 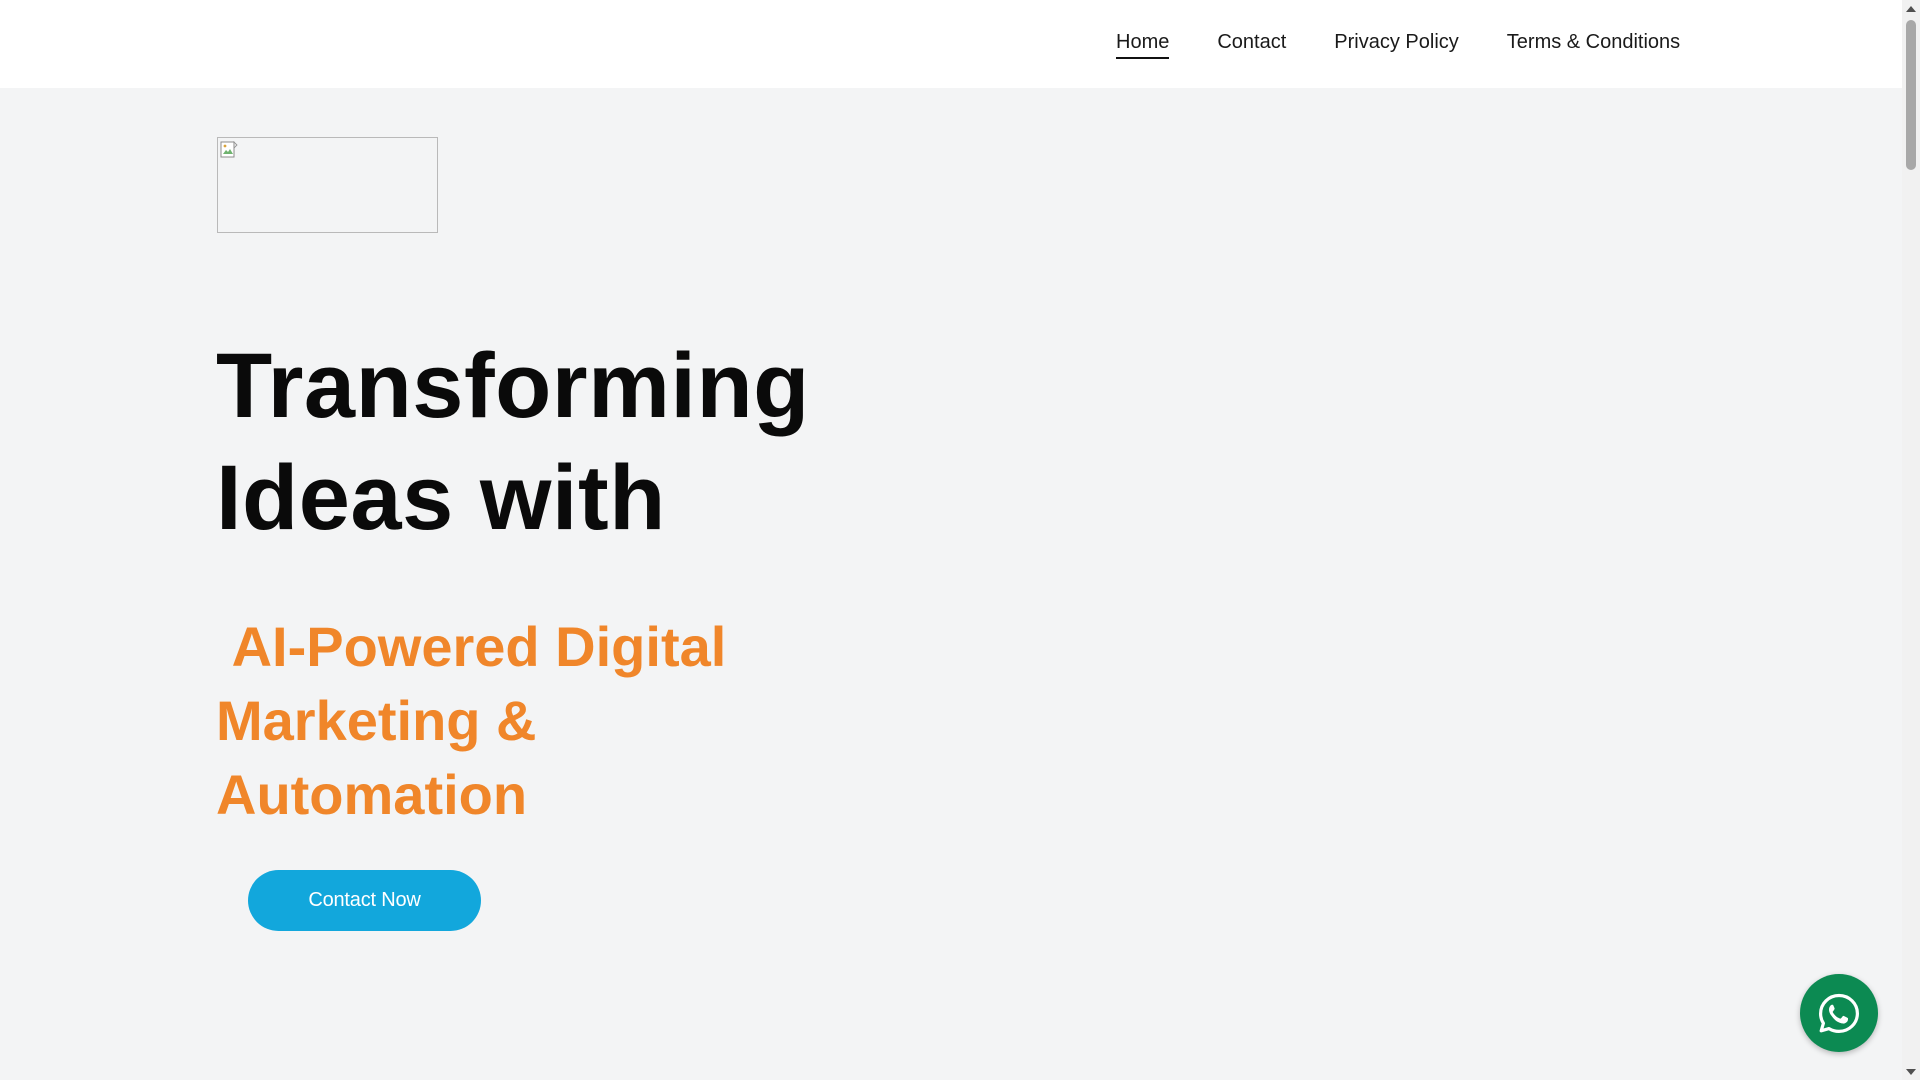 I want to click on nav-link-terms-conditions: Terms & Conditions, so click(x=1593, y=44).